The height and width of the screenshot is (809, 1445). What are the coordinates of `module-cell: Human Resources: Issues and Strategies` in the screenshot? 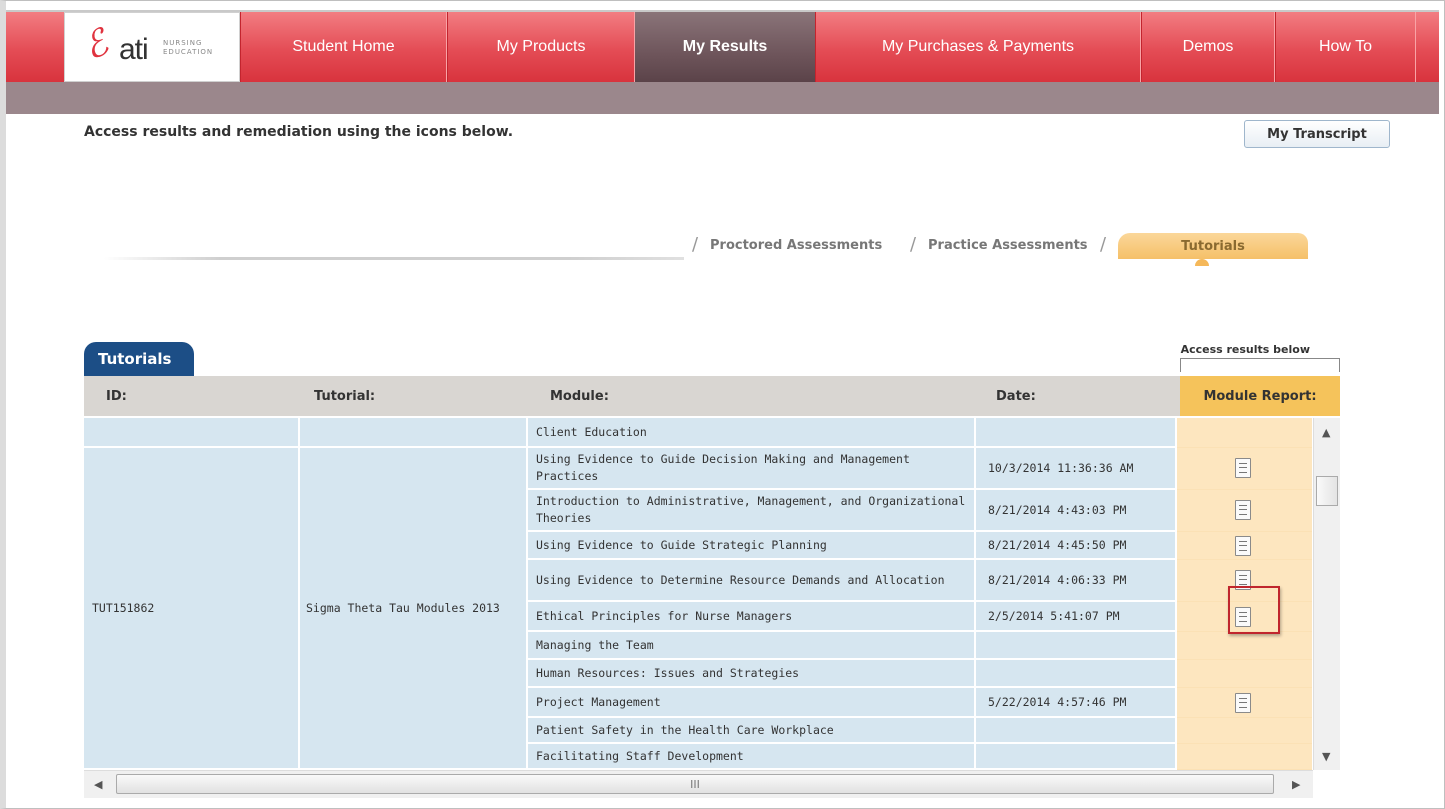 It's located at (752, 674).